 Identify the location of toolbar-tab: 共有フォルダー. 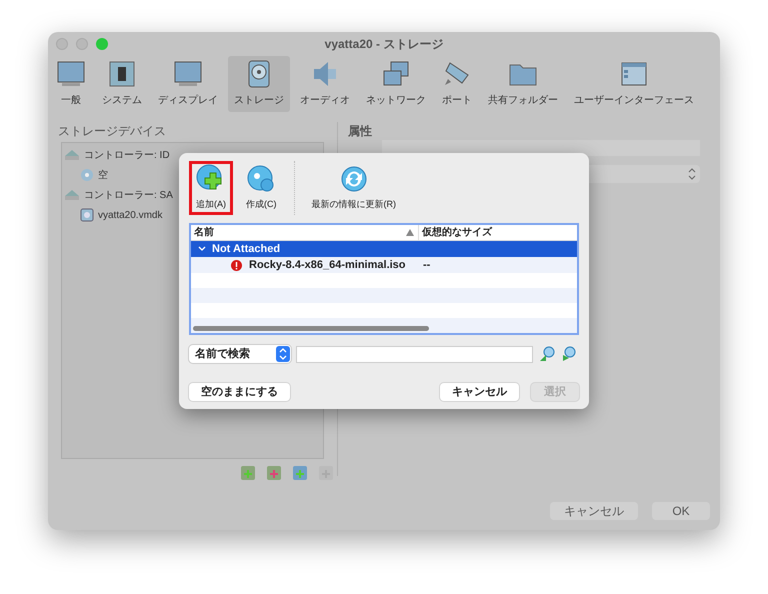
(523, 84).